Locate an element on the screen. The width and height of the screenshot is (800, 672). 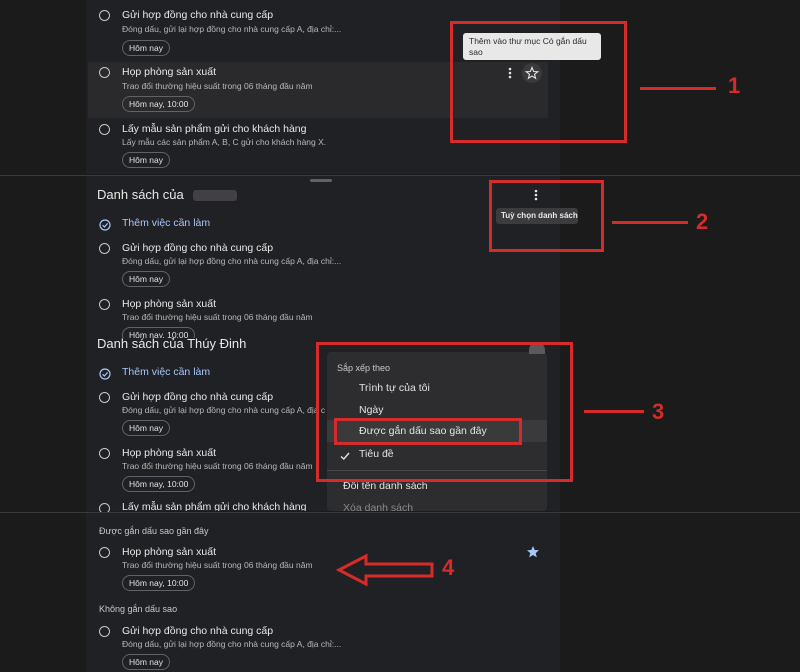
annotation-number-4: 4 is located at coordinates (448, 567).